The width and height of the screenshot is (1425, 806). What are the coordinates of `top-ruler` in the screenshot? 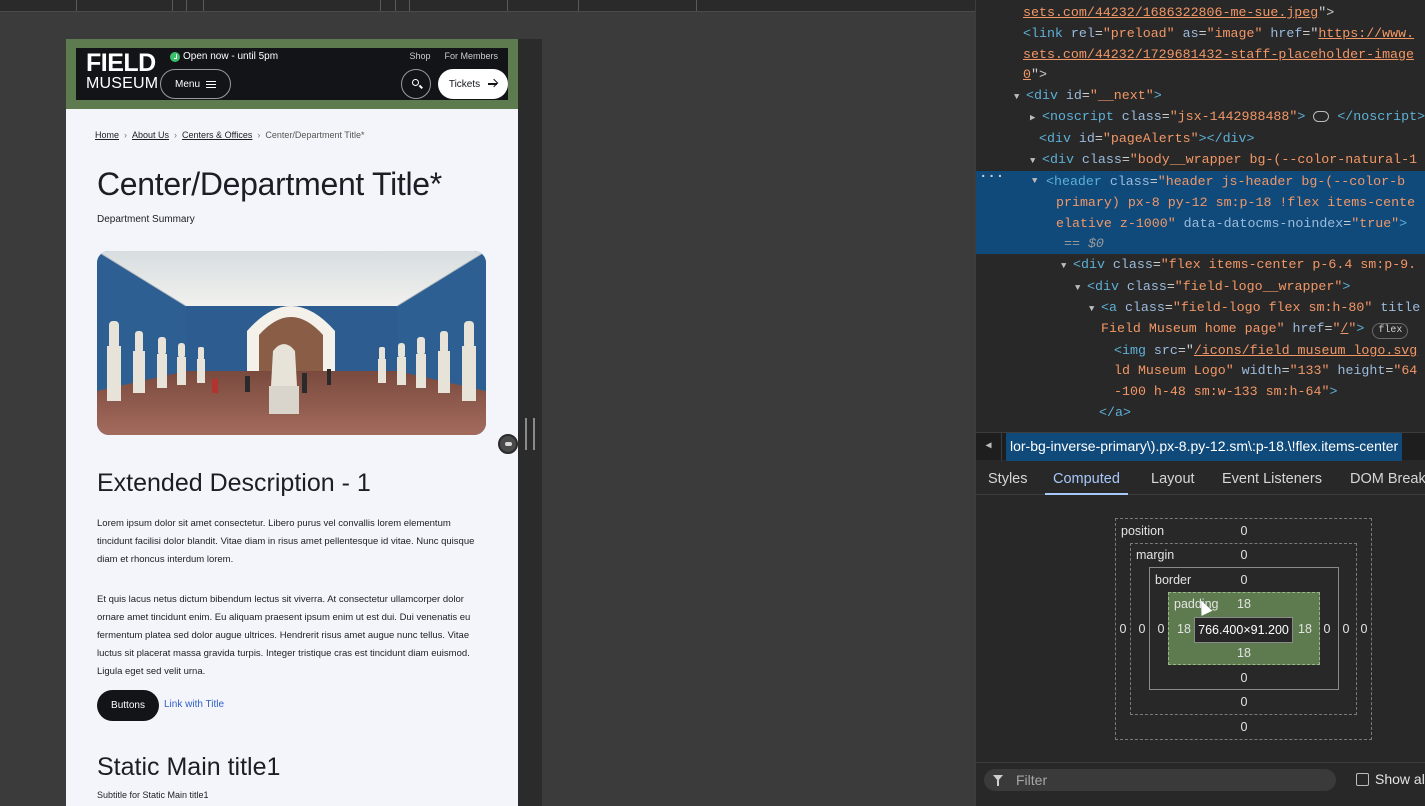 It's located at (487, 6).